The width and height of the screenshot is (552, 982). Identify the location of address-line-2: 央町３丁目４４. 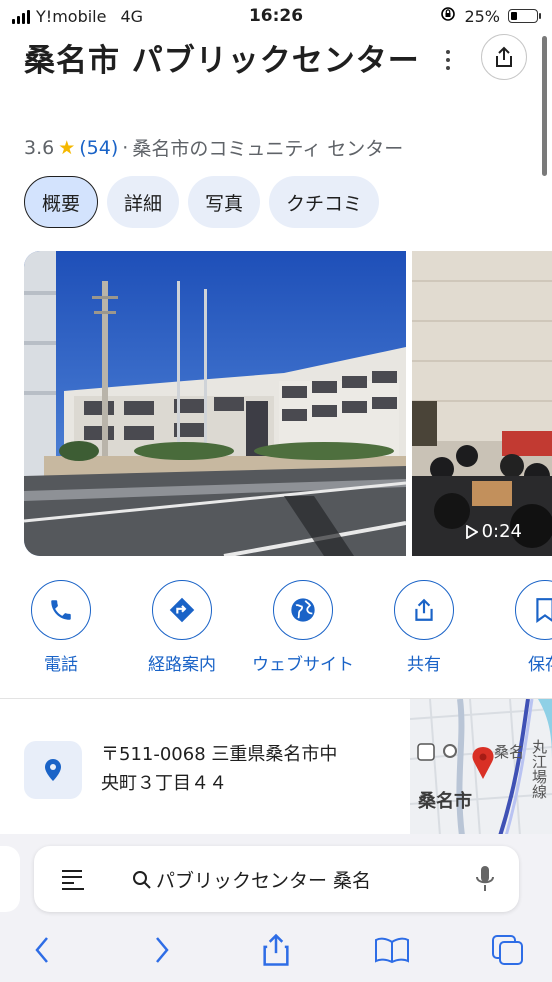
(164, 783).